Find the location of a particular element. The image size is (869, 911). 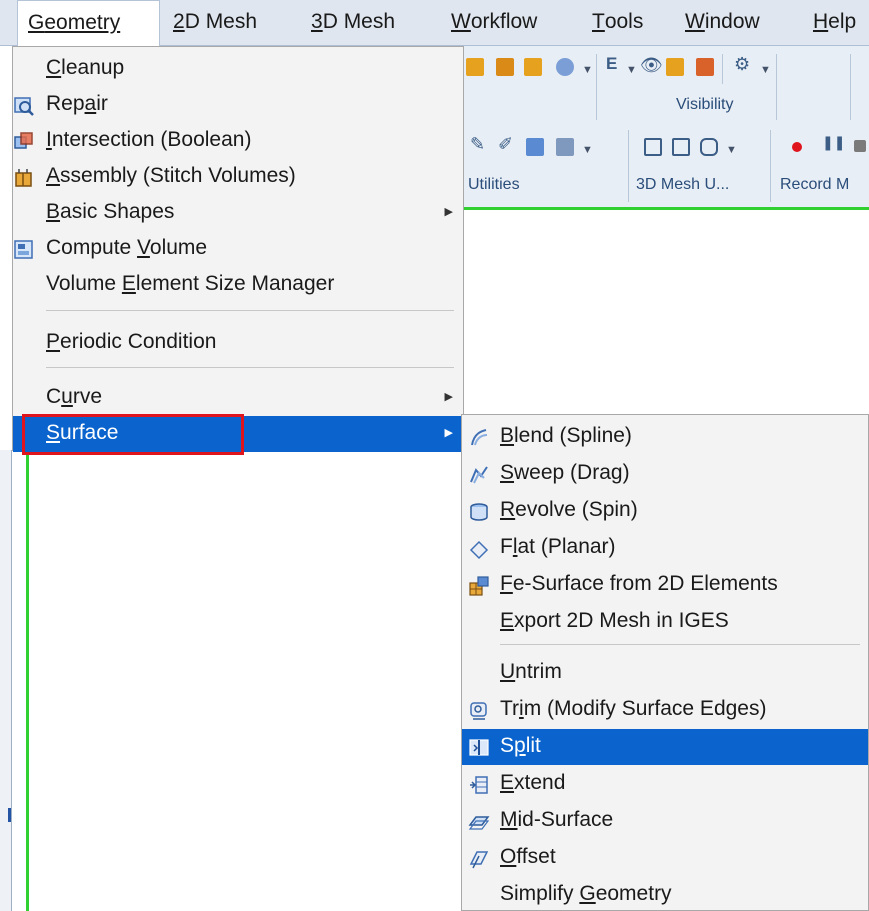

menu-2d-mesh: 2D Mesh is located at coordinates (215, 23).